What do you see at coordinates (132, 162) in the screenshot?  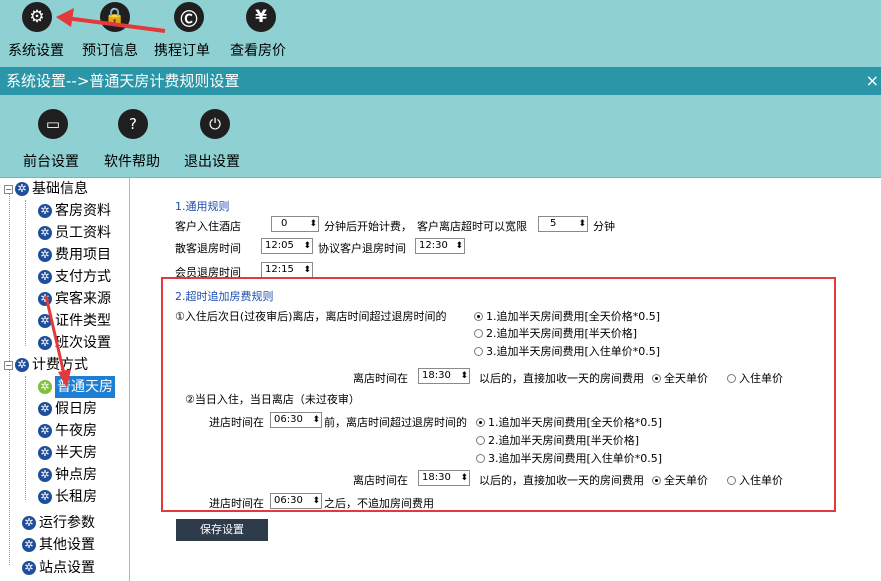 I see `button-label: 软件帮助` at bounding box center [132, 162].